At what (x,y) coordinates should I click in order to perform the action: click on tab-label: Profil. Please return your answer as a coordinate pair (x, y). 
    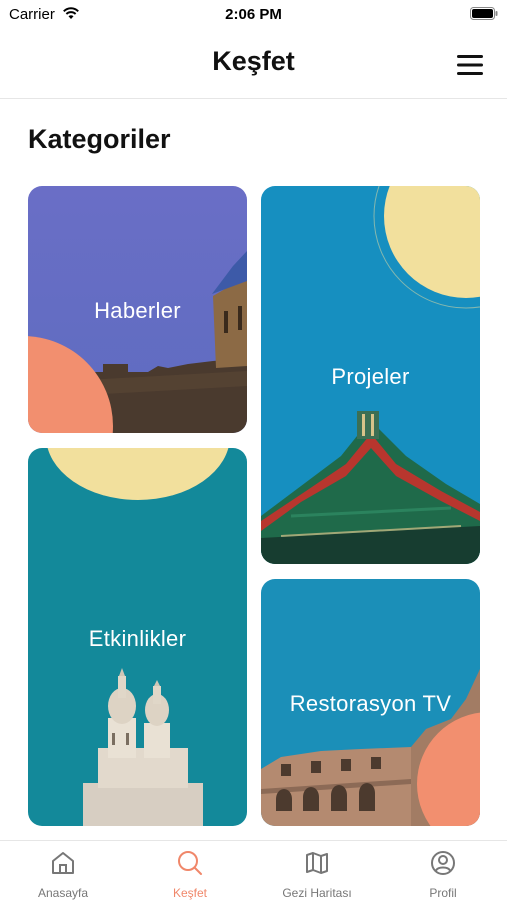
    Looking at the image, I should click on (443, 893).